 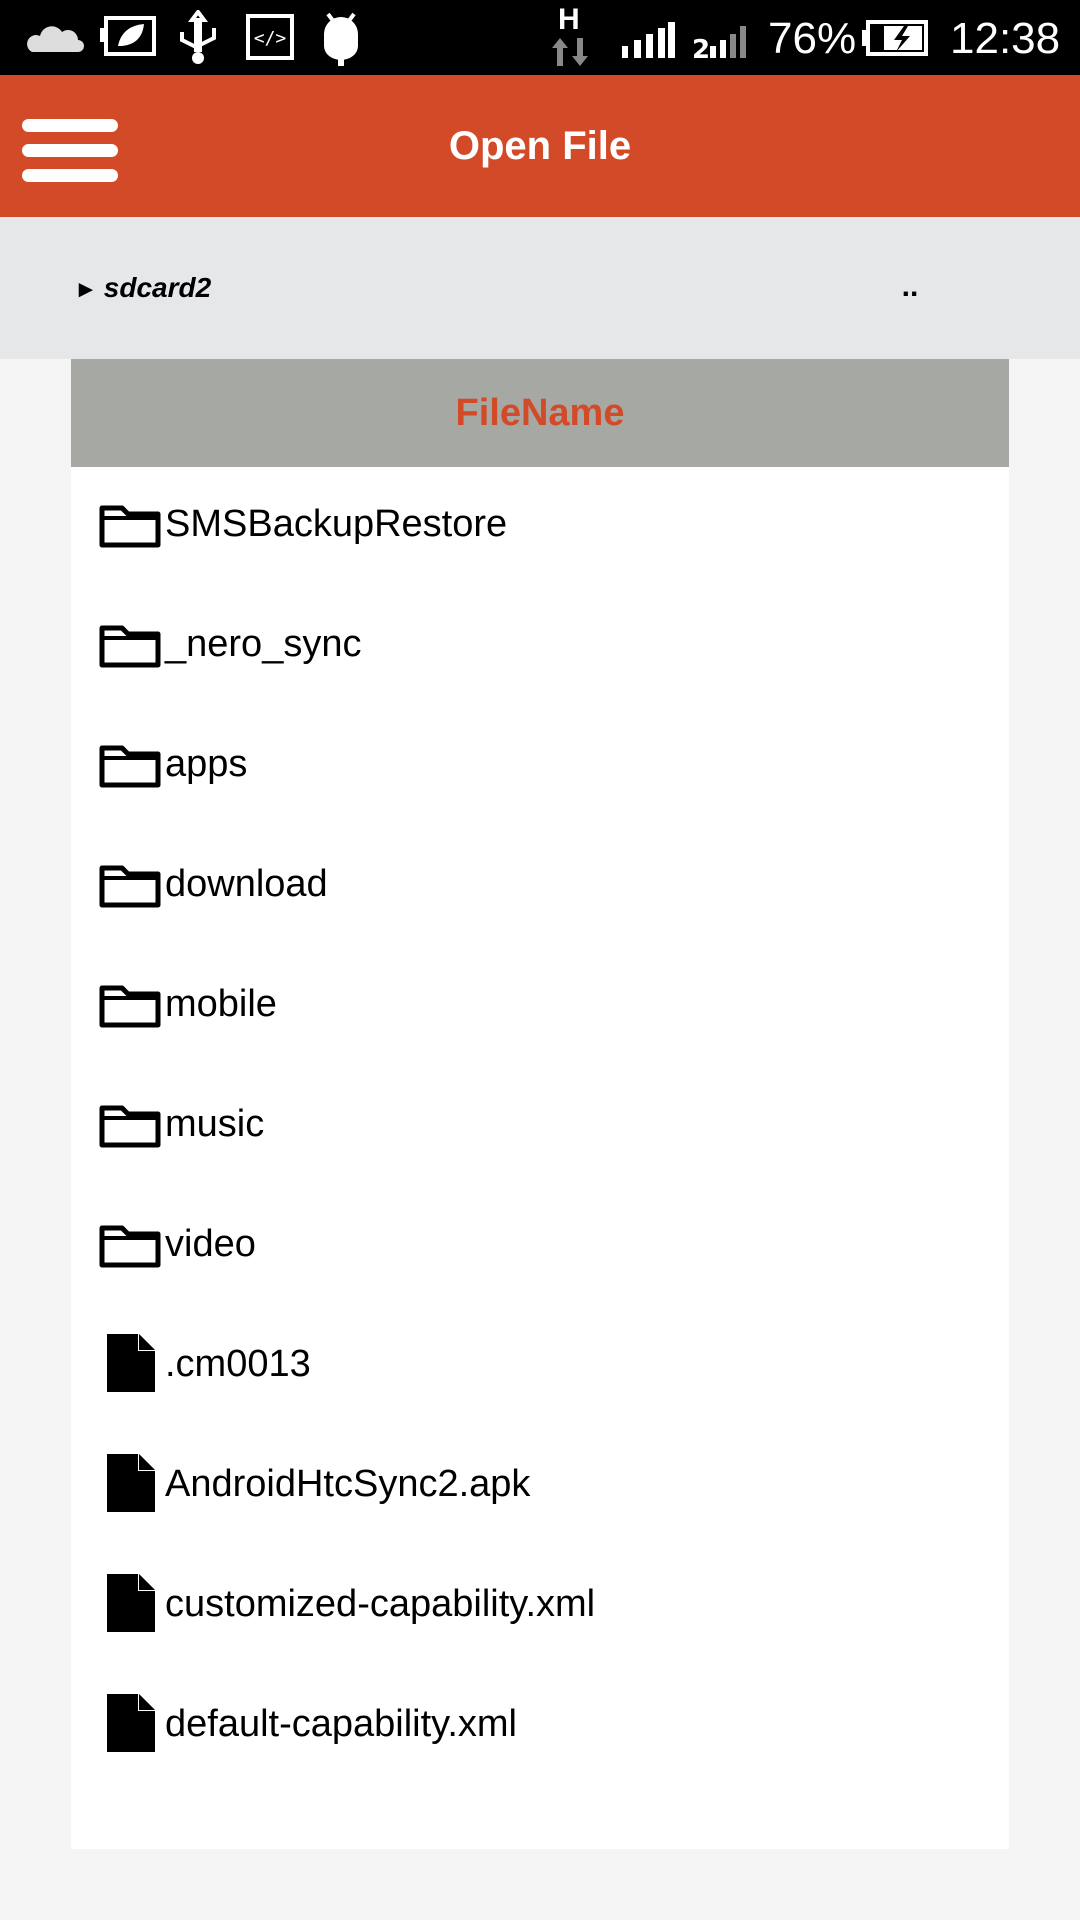 What do you see at coordinates (895, 38) in the screenshot?
I see `battery-charging-icon` at bounding box center [895, 38].